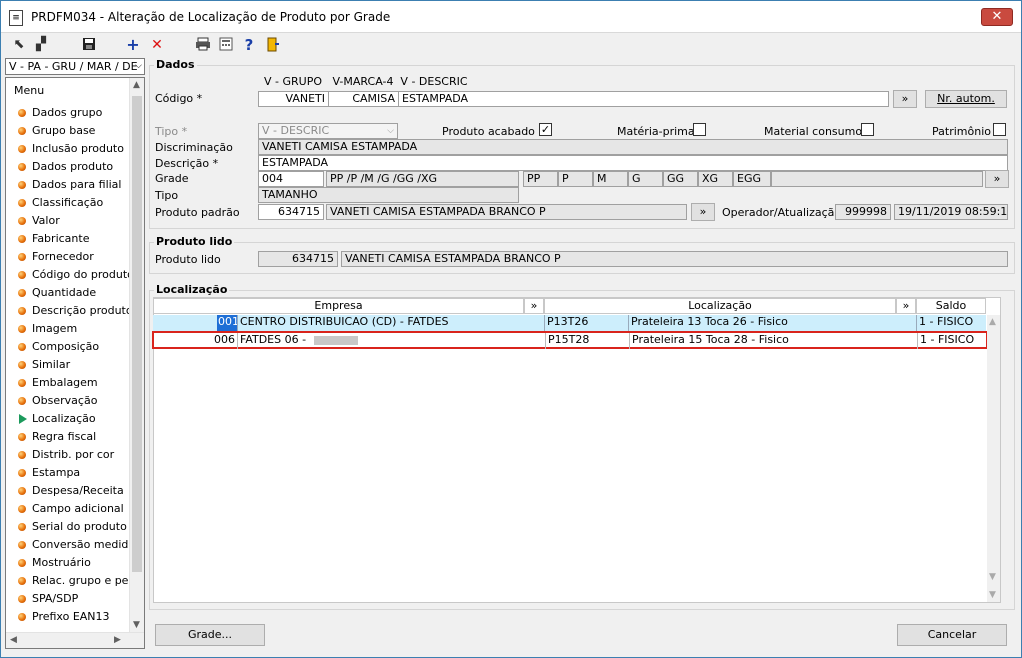 Image resolution: width=1022 pixels, height=658 pixels. What do you see at coordinates (68, 509) in the screenshot?
I see `menu-item: Campo adicional` at bounding box center [68, 509].